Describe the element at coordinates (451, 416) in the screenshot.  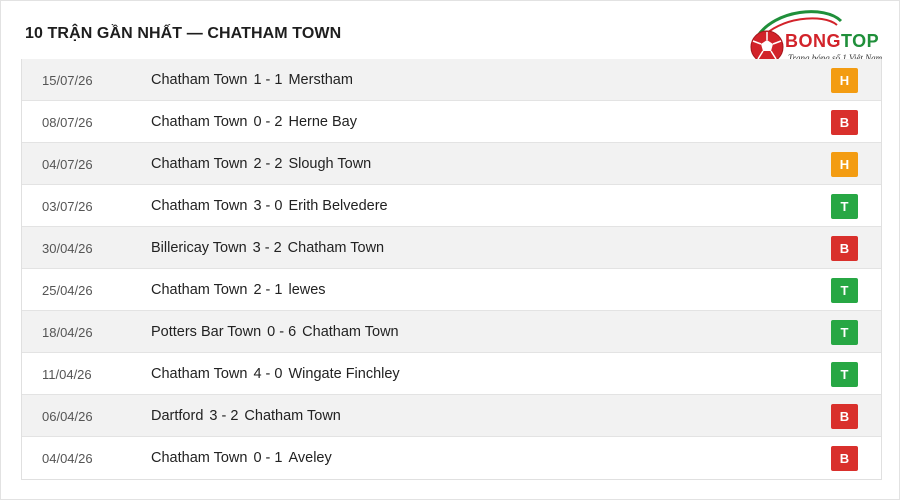
I see `match-row: 06/04/26 Dartford 3 - 2 Chatham Town B` at that location.